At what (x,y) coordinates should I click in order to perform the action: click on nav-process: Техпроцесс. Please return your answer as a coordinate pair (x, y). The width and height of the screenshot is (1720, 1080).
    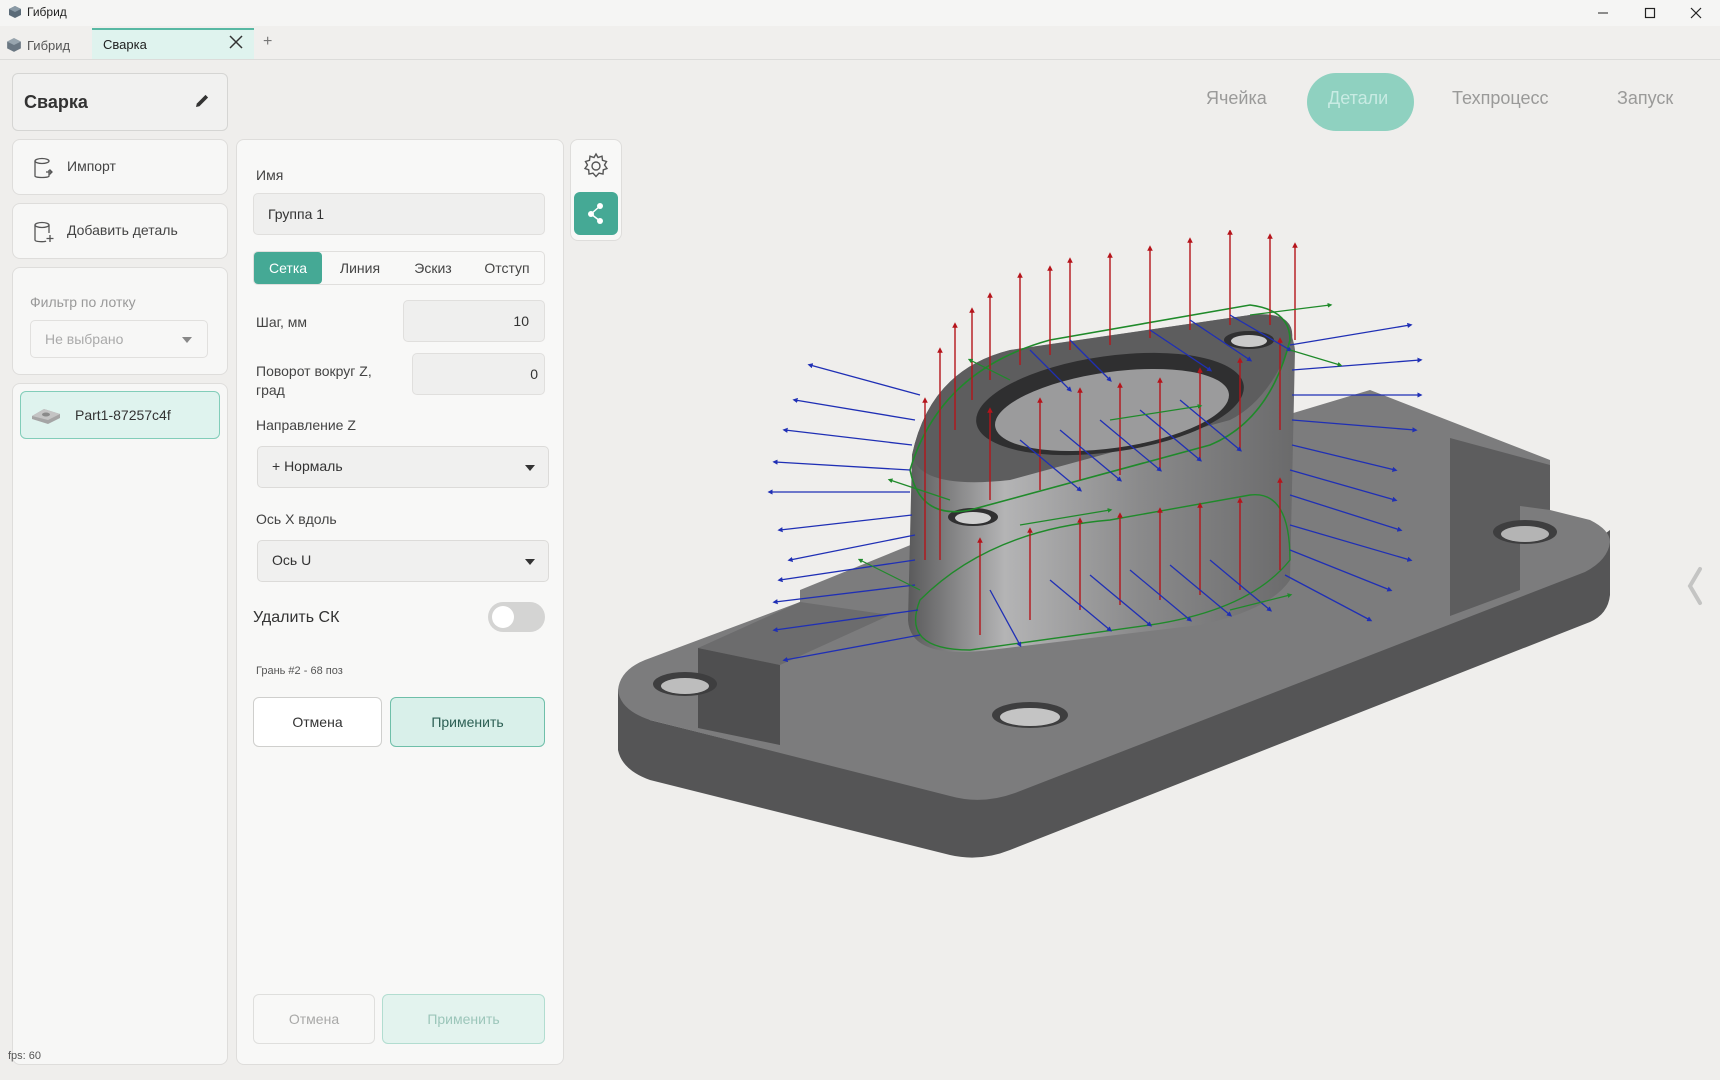
    Looking at the image, I should click on (1500, 98).